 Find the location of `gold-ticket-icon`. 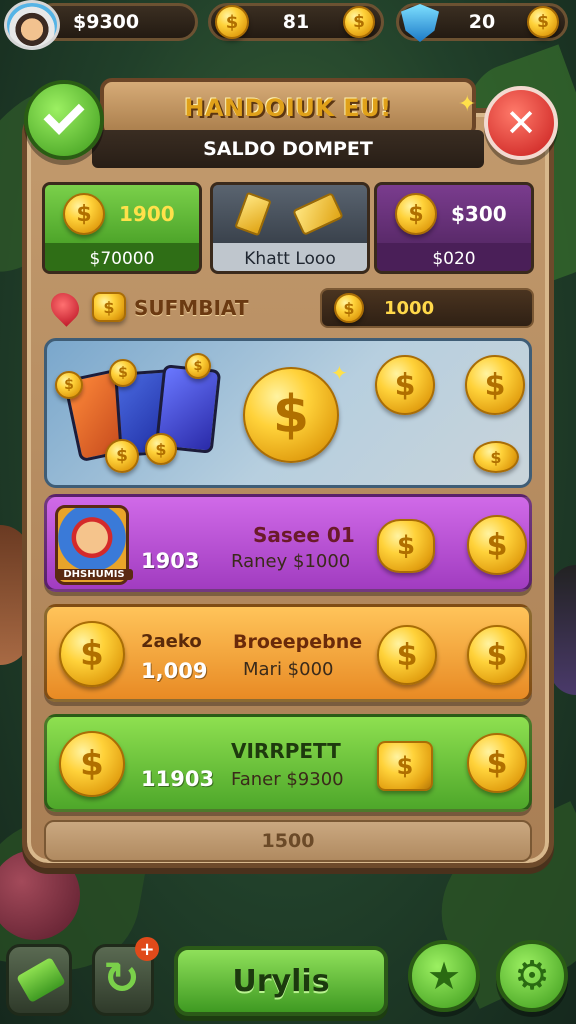

gold-ticket-icon is located at coordinates (318, 214).